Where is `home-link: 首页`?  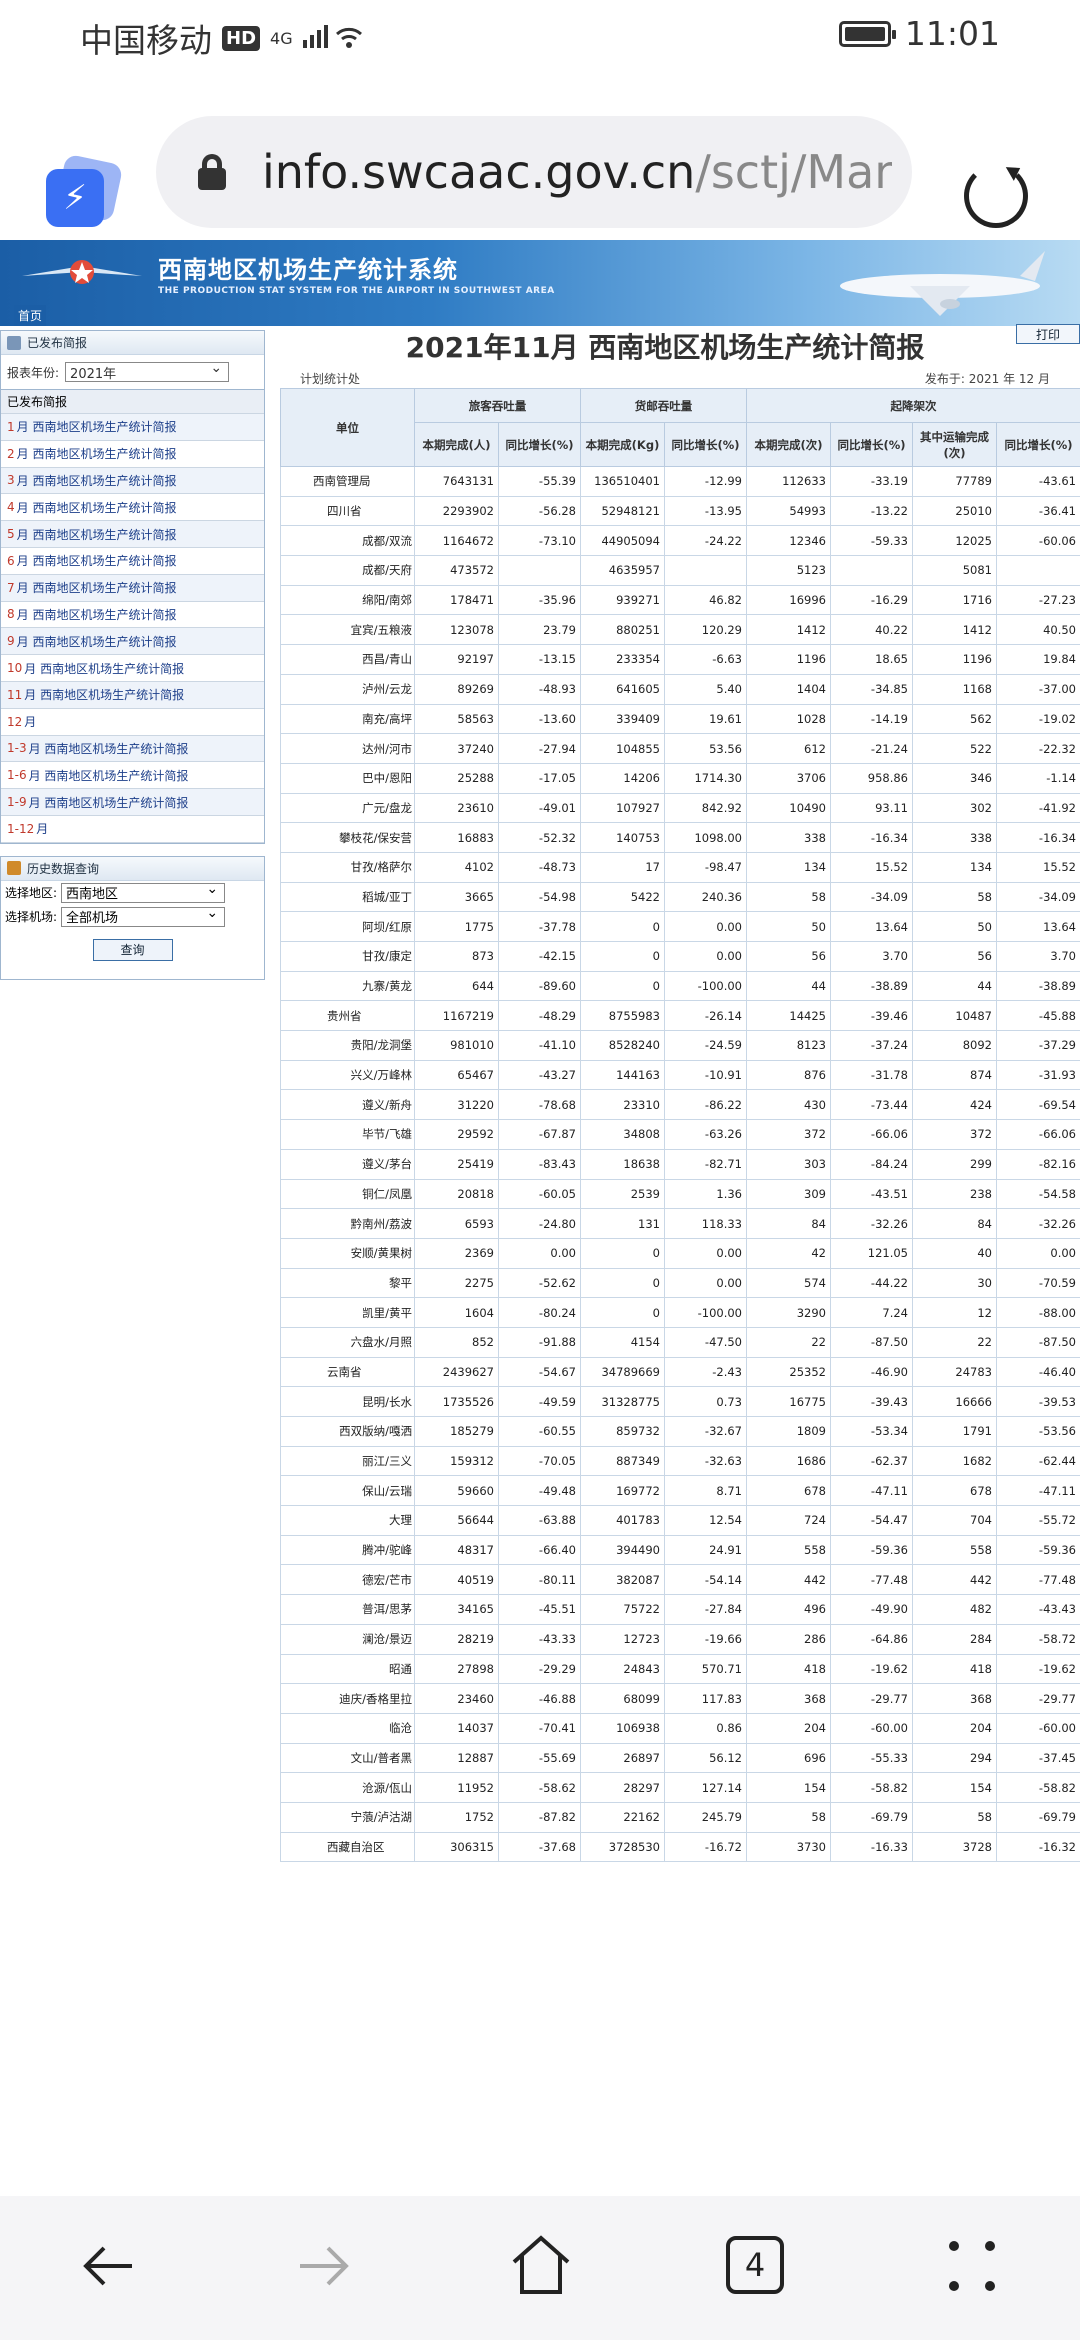 home-link: 首页 is located at coordinates (30, 315).